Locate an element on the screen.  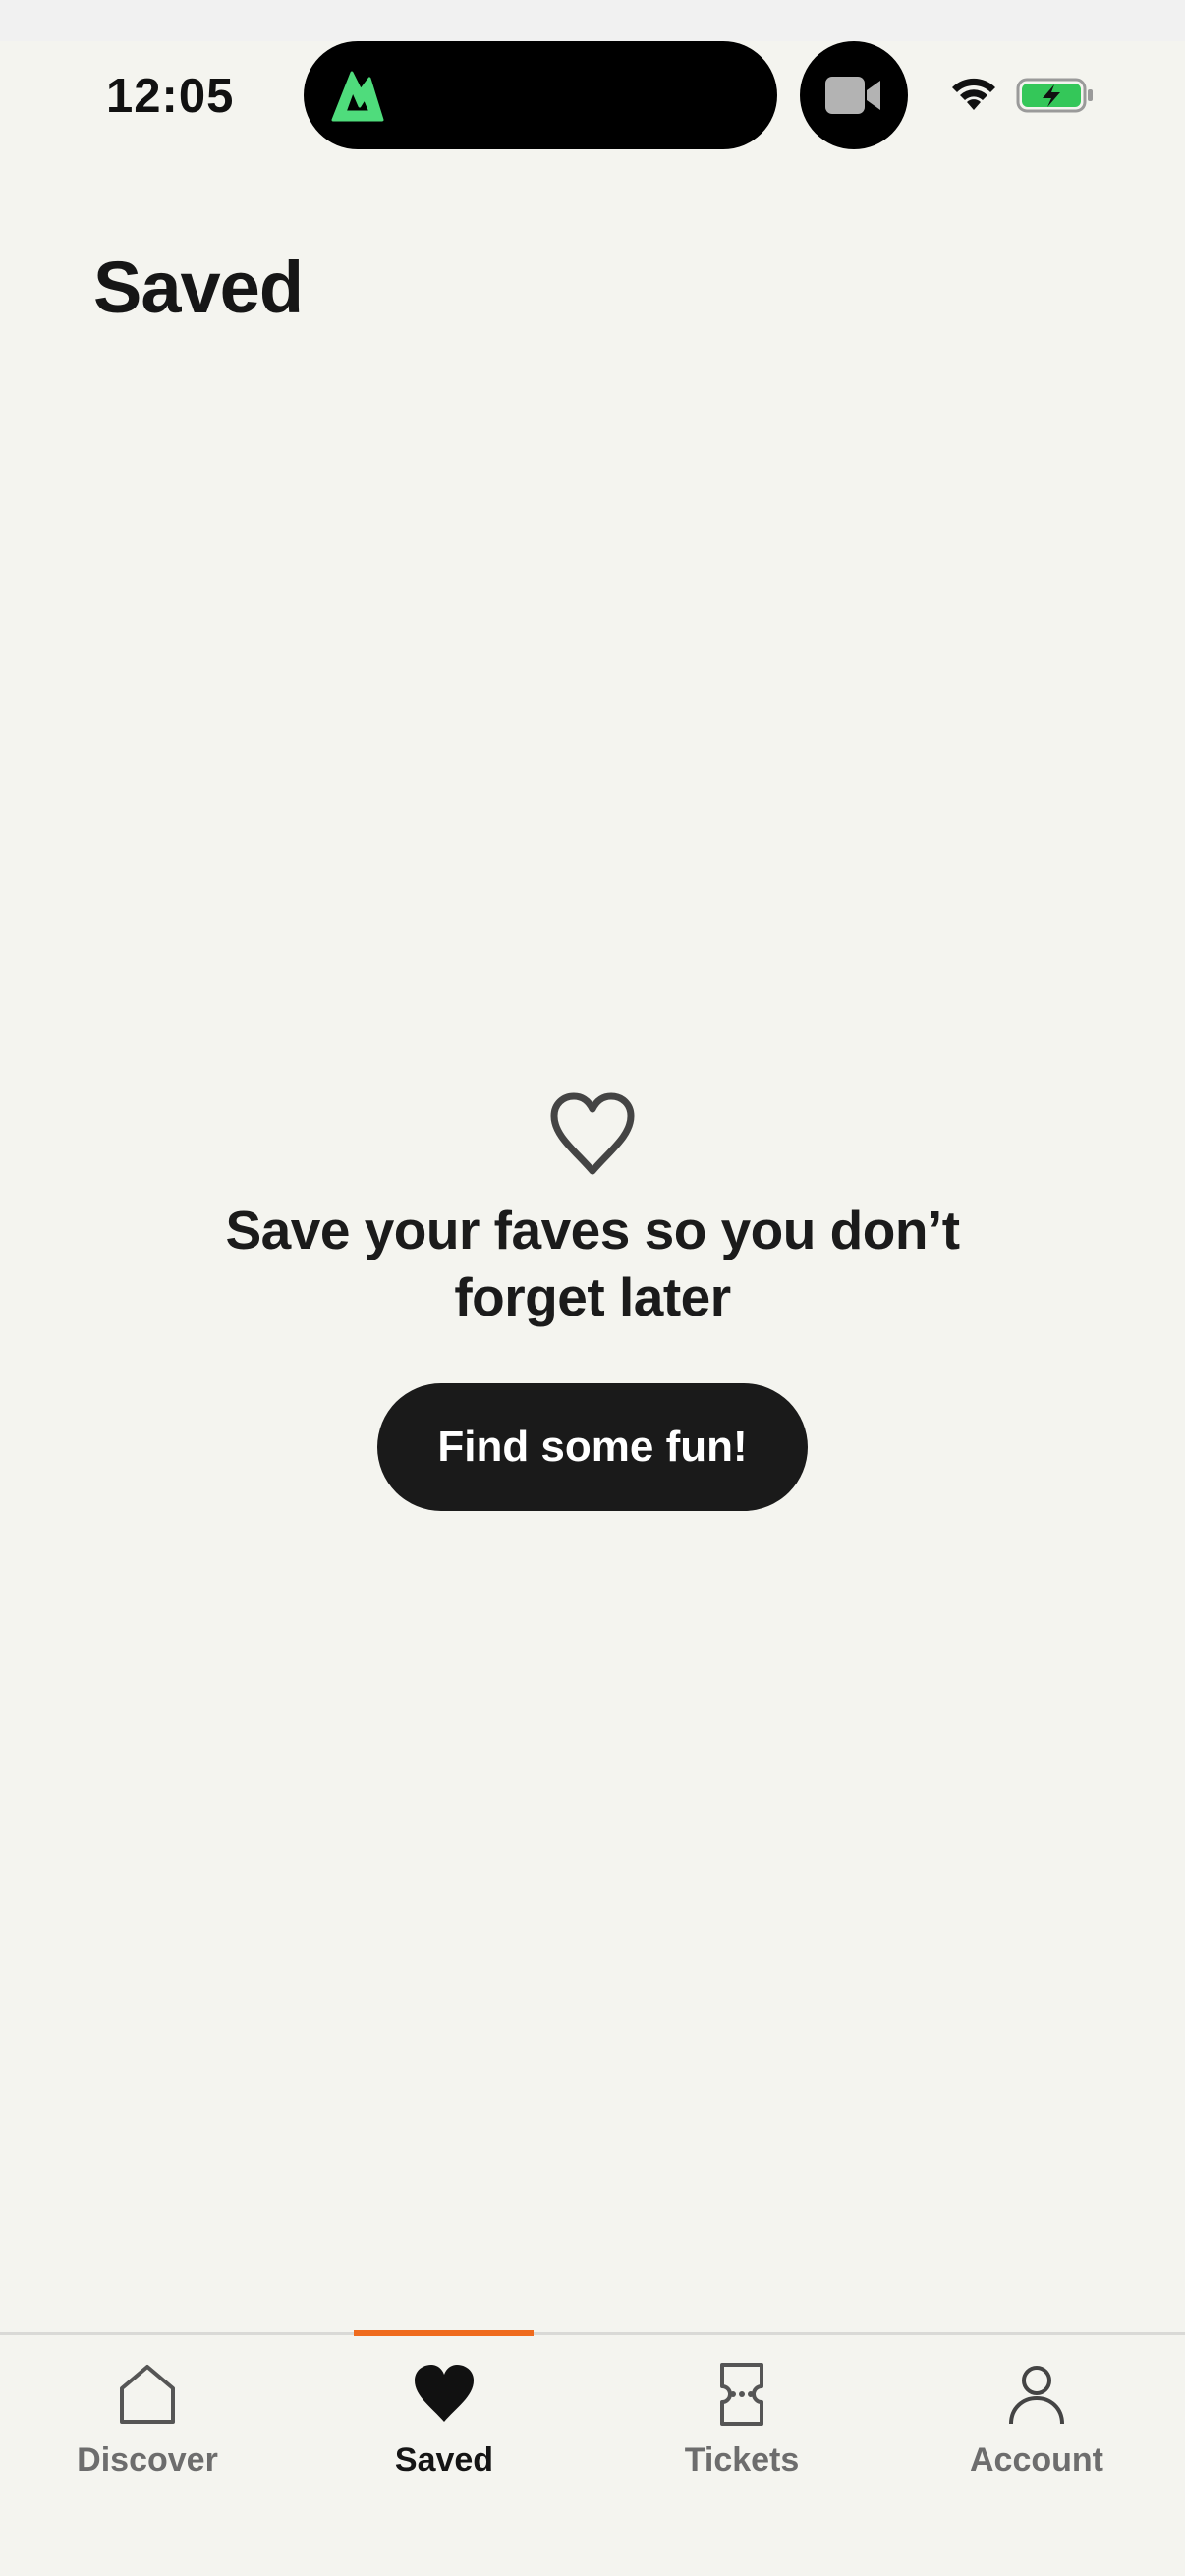
tab-saved: Saved is located at coordinates (444, 2433).